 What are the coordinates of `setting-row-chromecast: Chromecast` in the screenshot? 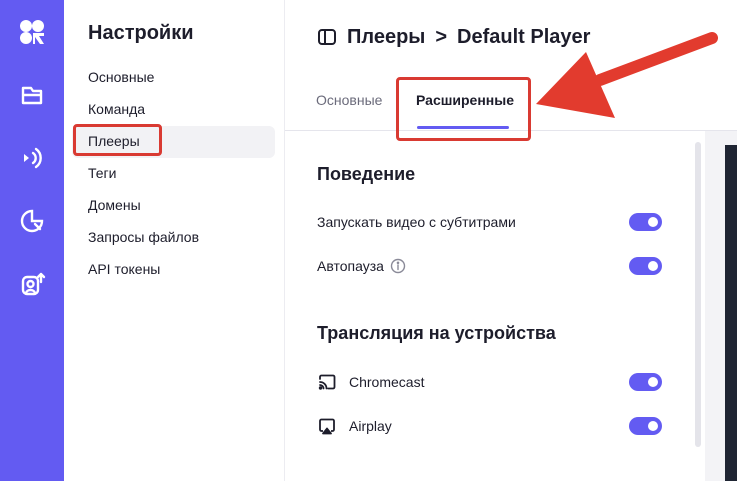 It's located at (489, 382).